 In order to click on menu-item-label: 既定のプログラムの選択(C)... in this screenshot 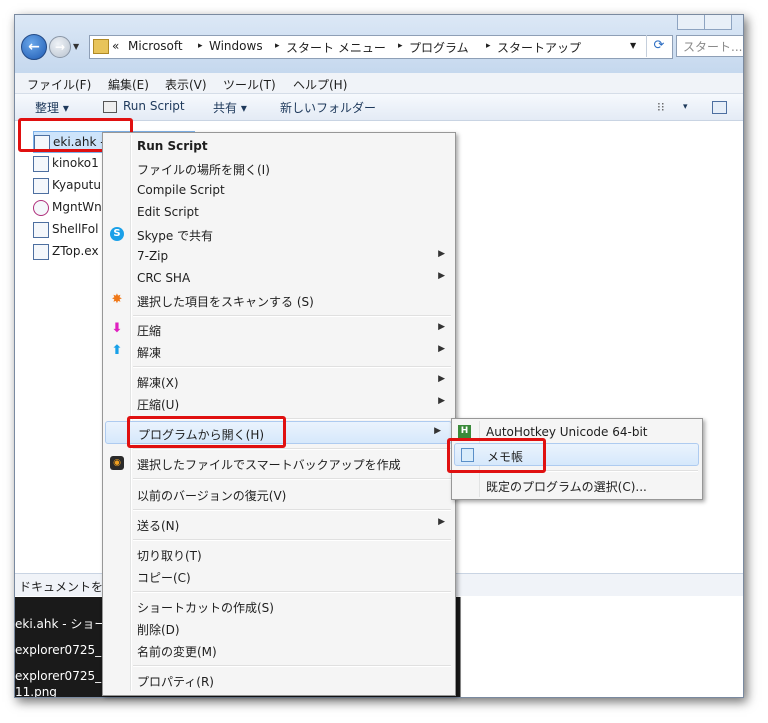, I will do `click(566, 487)`.